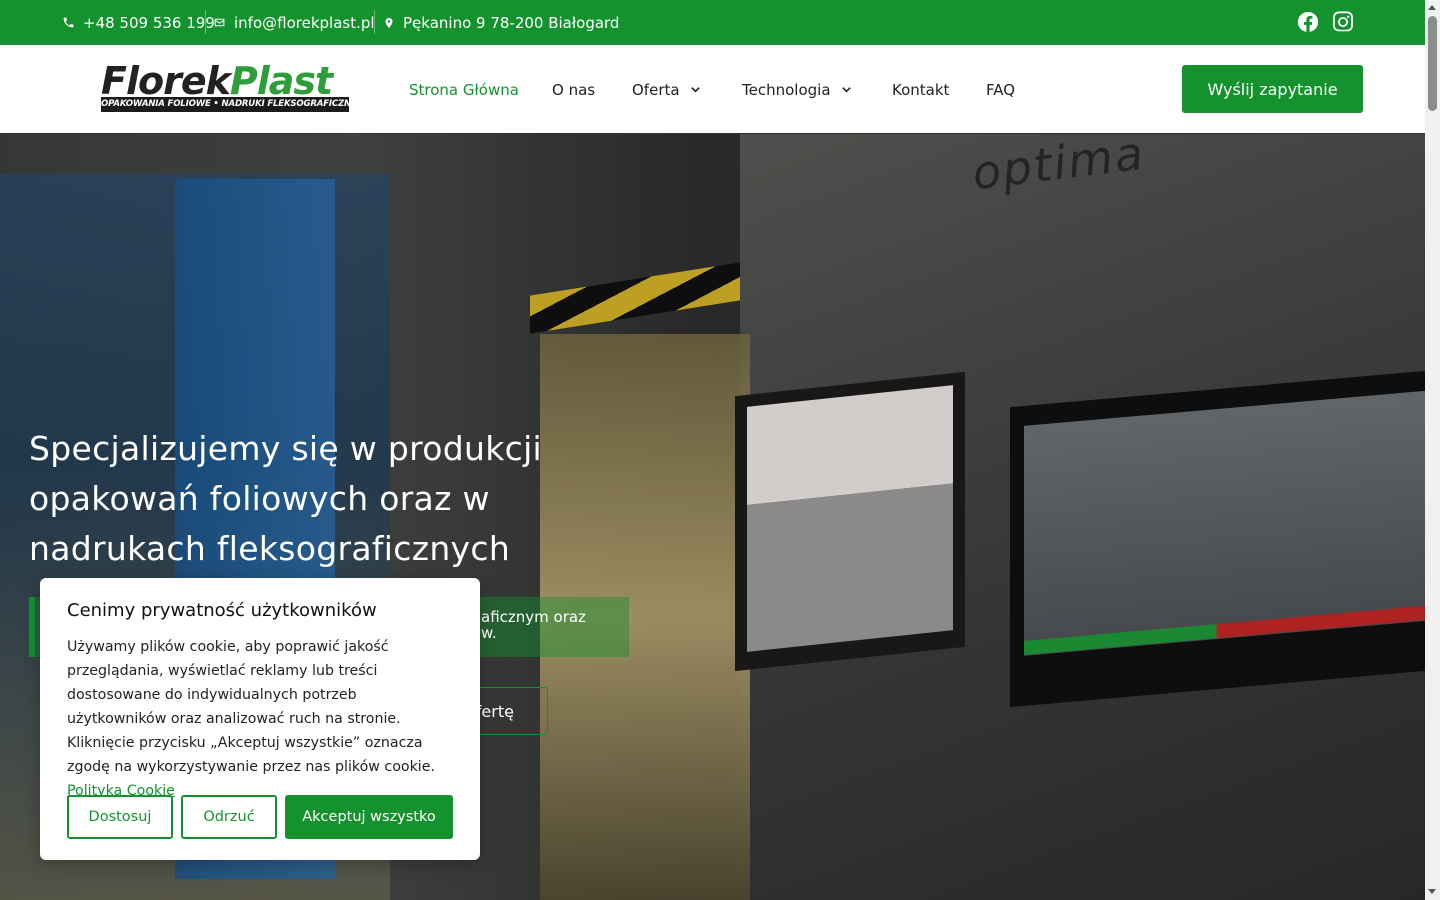 This screenshot has width=1440, height=900. What do you see at coordinates (656, 89) in the screenshot?
I see `nav-label: Oferta` at bounding box center [656, 89].